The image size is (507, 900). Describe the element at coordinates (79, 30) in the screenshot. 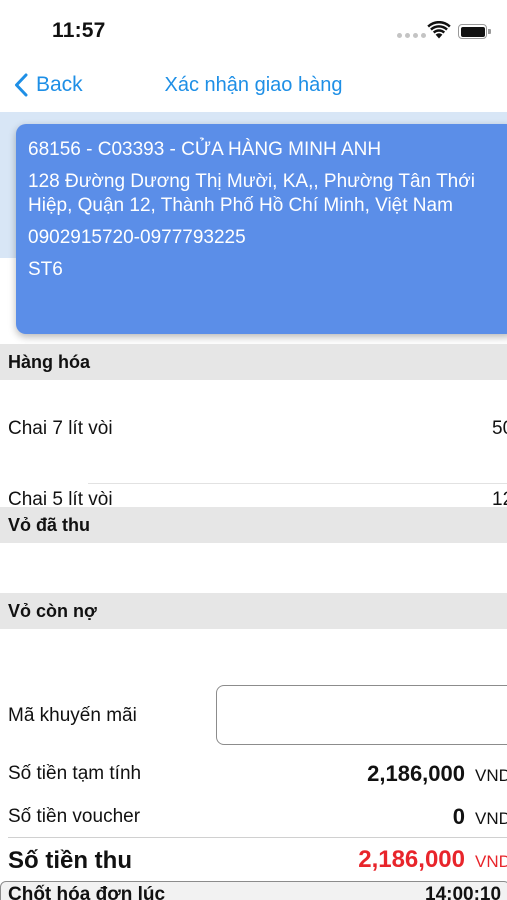

I see `status-time: 11:57` at that location.